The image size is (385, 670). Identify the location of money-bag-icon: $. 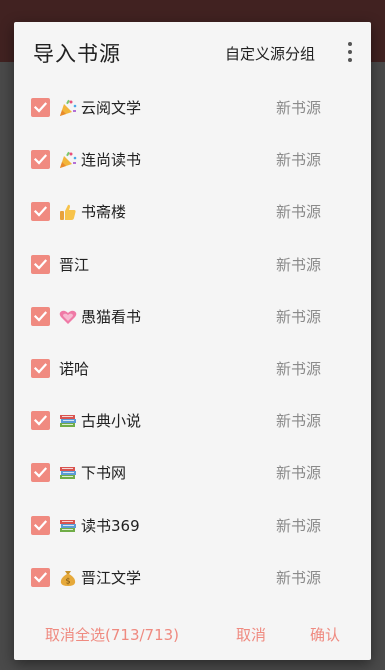
(68, 578).